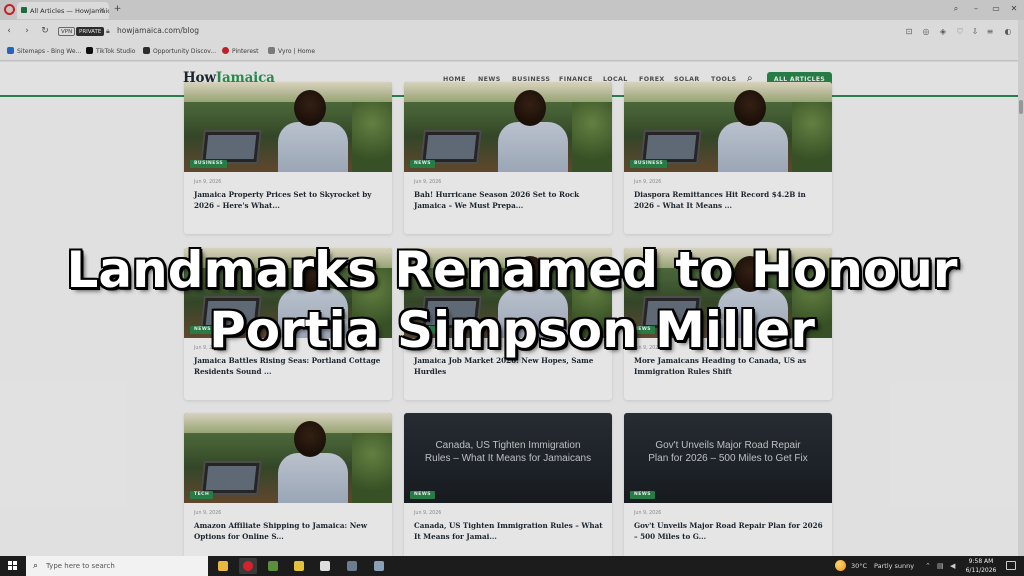  Describe the element at coordinates (291, 51) in the screenshot. I see `bookmark-vyro: Vyro | Home` at that location.